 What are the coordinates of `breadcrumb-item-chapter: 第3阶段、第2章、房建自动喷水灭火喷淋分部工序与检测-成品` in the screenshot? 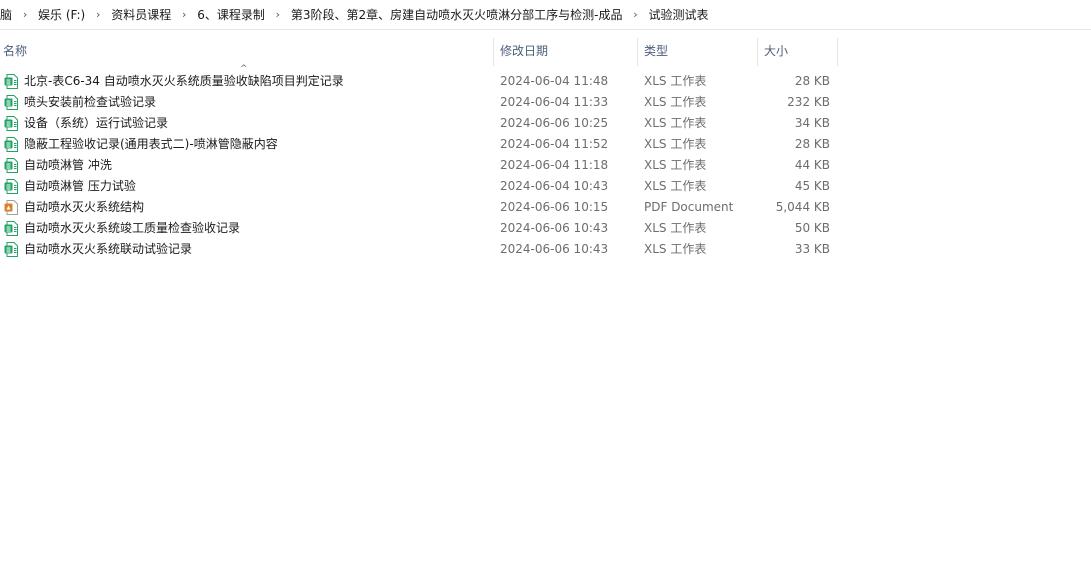 It's located at (457, 15).